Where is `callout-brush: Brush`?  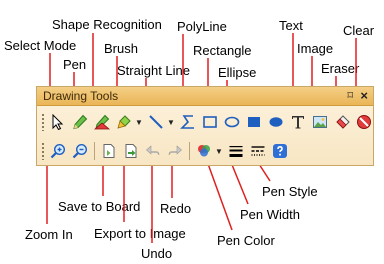
callout-brush: Brush is located at coordinates (121, 48).